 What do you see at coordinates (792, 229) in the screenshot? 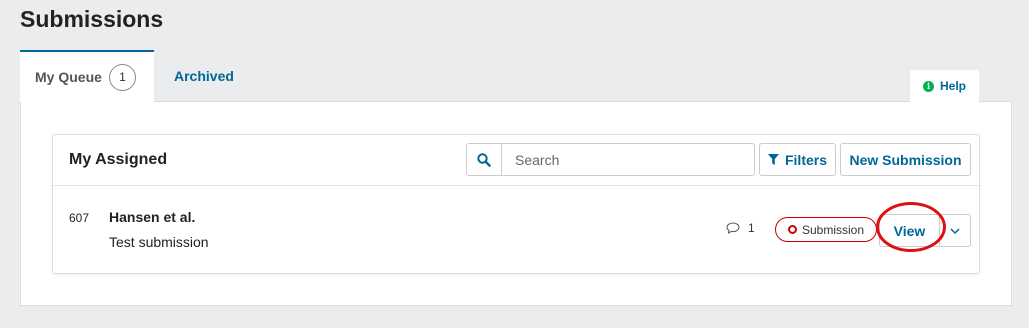
I see `stage-dot-icon` at bounding box center [792, 229].